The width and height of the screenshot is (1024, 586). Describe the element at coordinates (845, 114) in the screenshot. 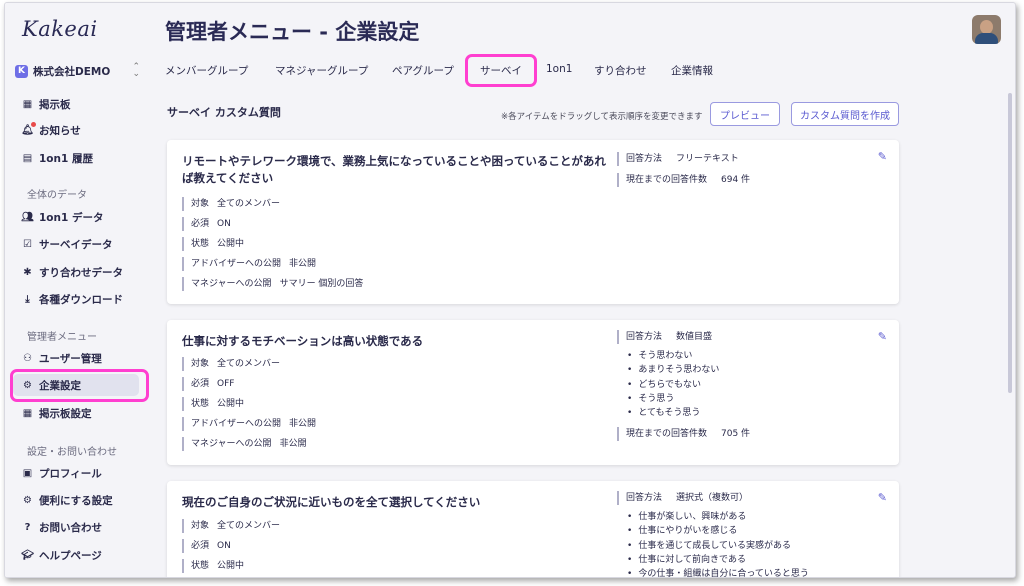

I see `create-question-button: カスタム質問を作成` at that location.